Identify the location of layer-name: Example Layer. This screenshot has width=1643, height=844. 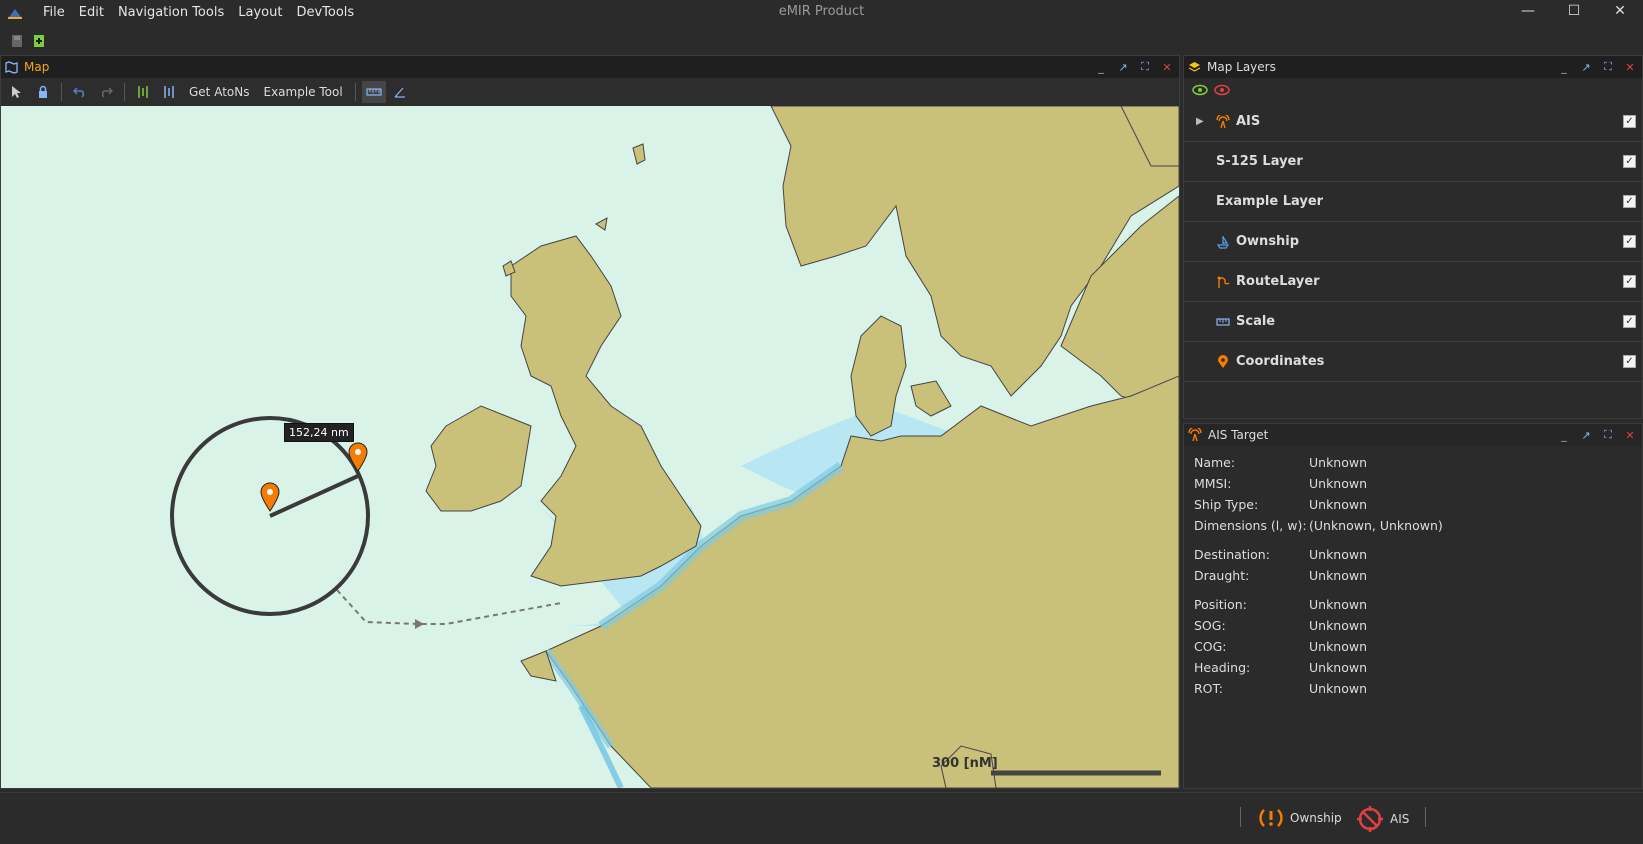
(1270, 201).